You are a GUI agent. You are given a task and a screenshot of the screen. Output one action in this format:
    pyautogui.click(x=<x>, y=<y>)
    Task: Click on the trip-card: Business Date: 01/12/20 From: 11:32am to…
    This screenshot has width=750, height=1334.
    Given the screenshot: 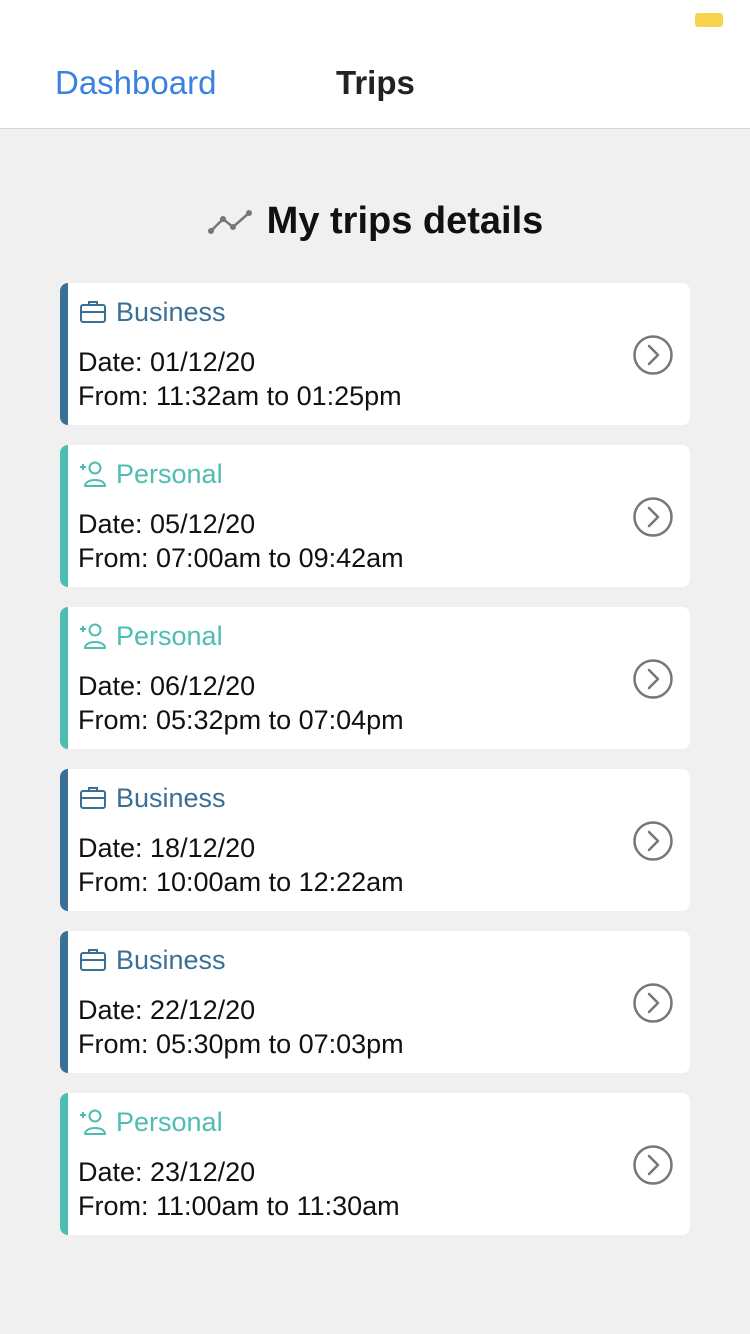 What is the action you would take?
    pyautogui.click(x=375, y=354)
    